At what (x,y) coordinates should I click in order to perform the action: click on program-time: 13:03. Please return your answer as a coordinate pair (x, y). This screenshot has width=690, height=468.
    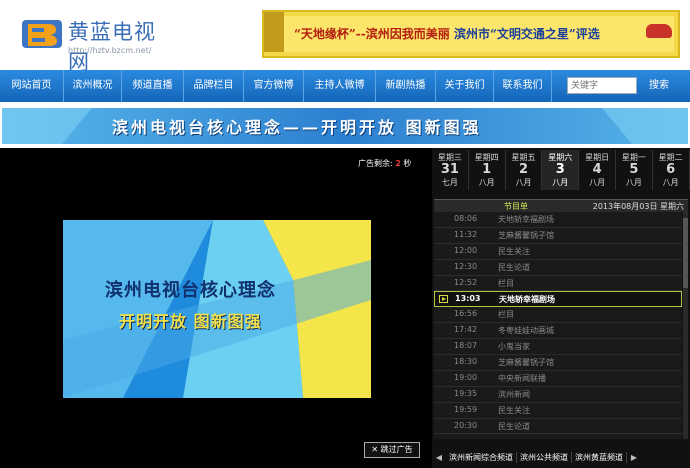
    Looking at the image, I should click on (468, 299).